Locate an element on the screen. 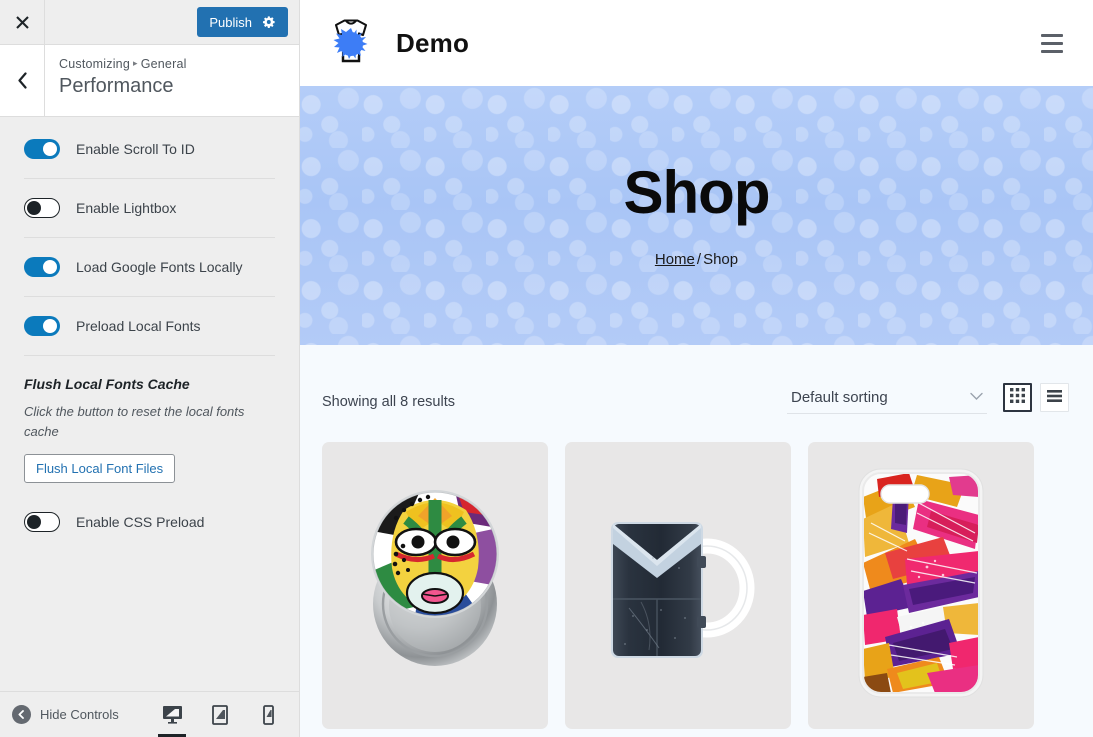 This screenshot has width=1093, height=737. setting-label: Enable Lightbox is located at coordinates (126, 208).